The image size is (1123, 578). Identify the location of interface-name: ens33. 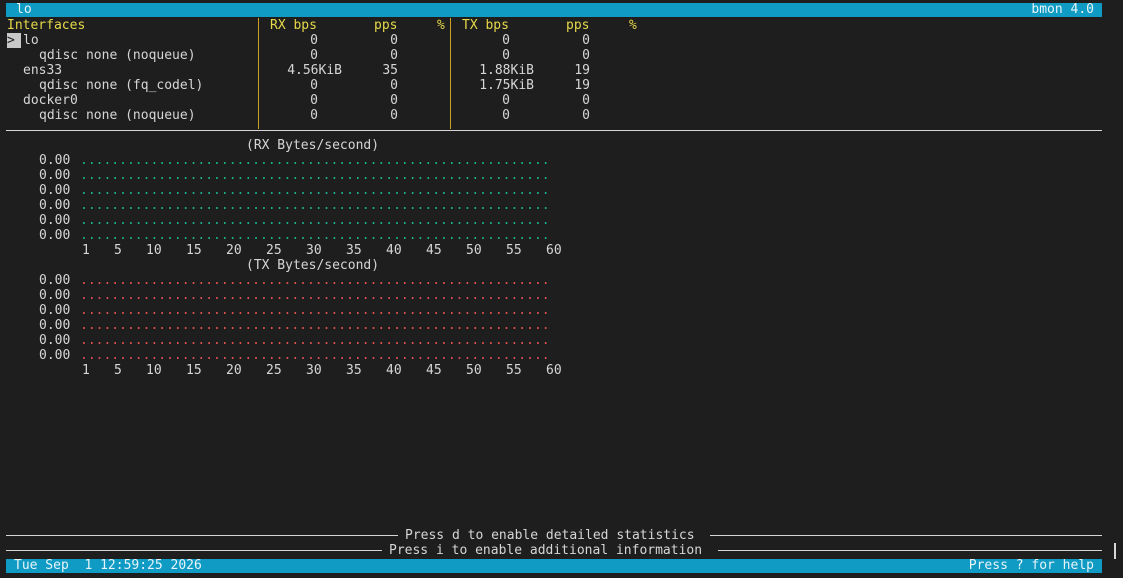
(43, 70).